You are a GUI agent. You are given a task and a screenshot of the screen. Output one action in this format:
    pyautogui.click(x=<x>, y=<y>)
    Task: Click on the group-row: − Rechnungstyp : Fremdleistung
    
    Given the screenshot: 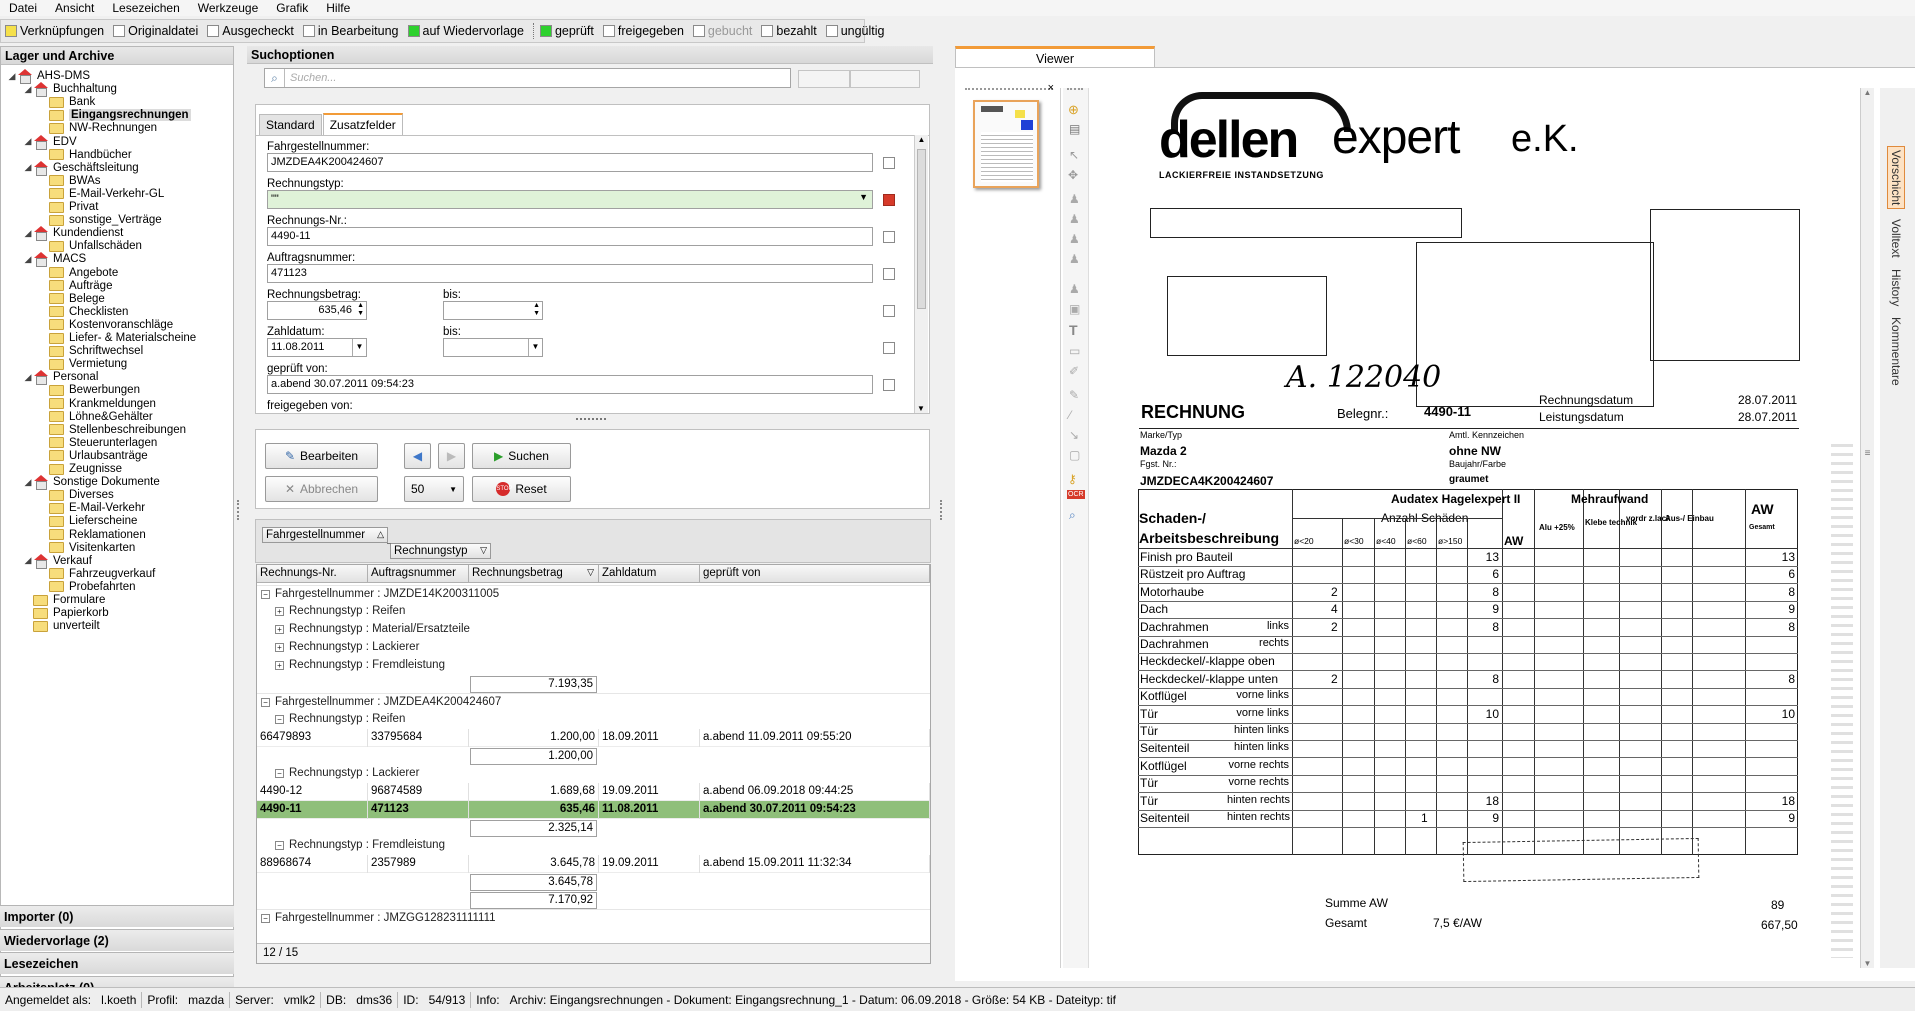 What is the action you would take?
    pyautogui.click(x=593, y=846)
    